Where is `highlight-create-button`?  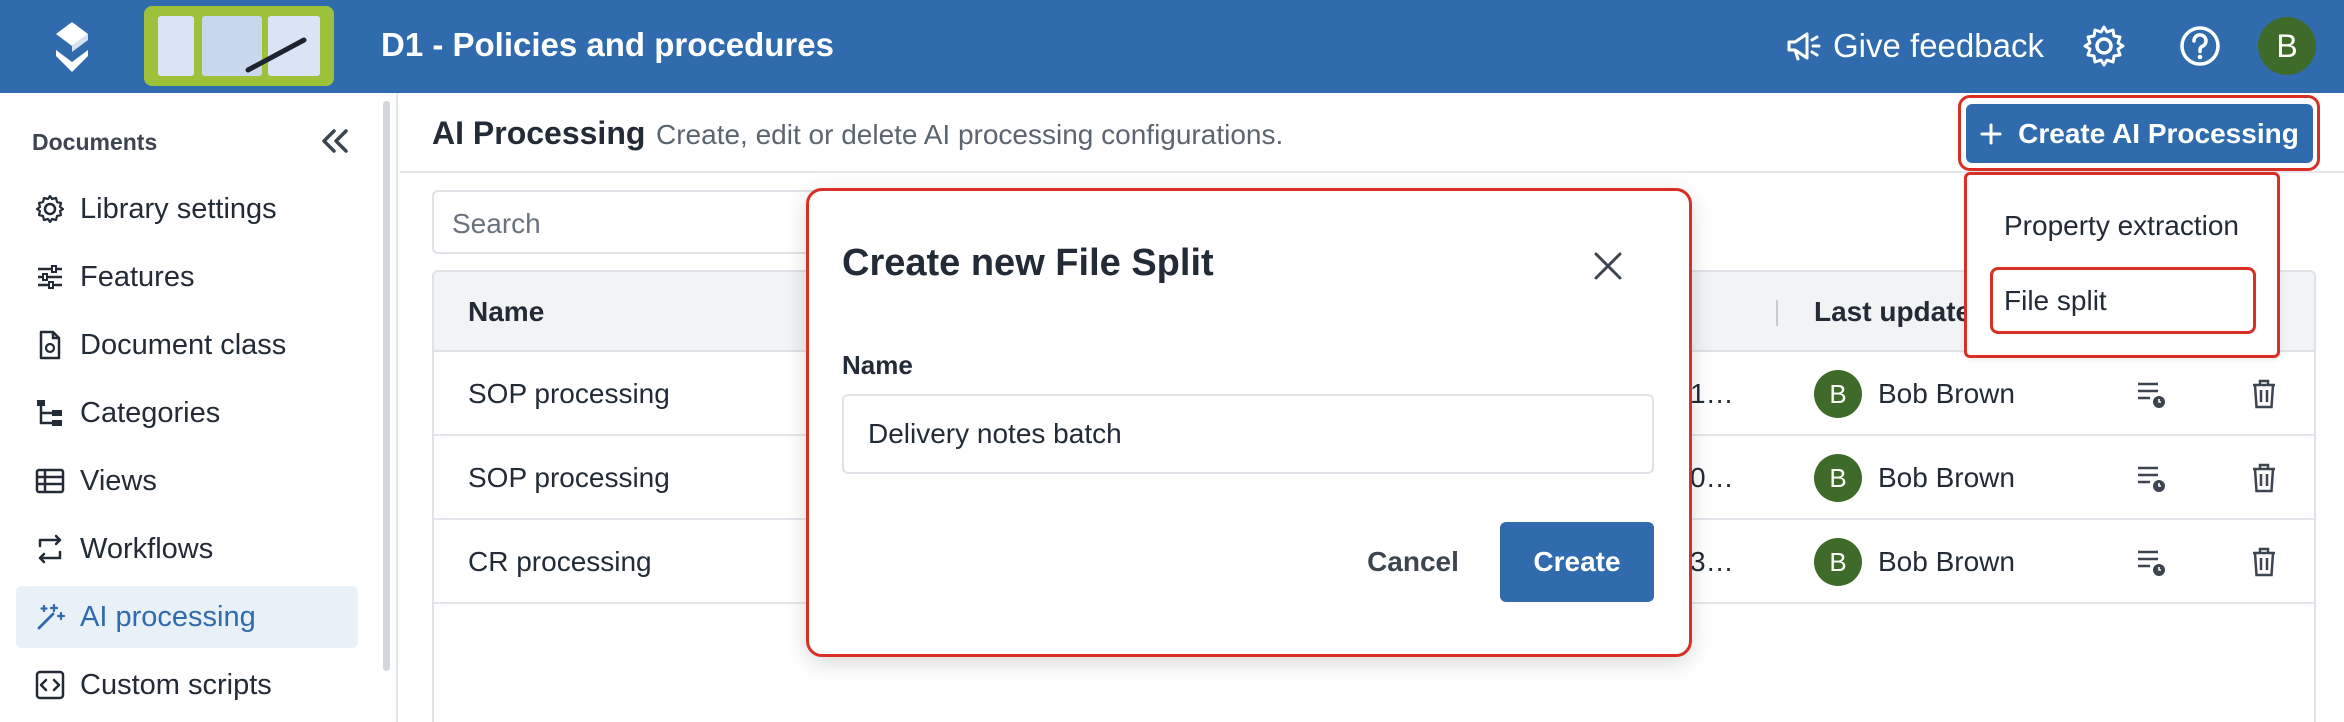 highlight-create-button is located at coordinates (2139, 133).